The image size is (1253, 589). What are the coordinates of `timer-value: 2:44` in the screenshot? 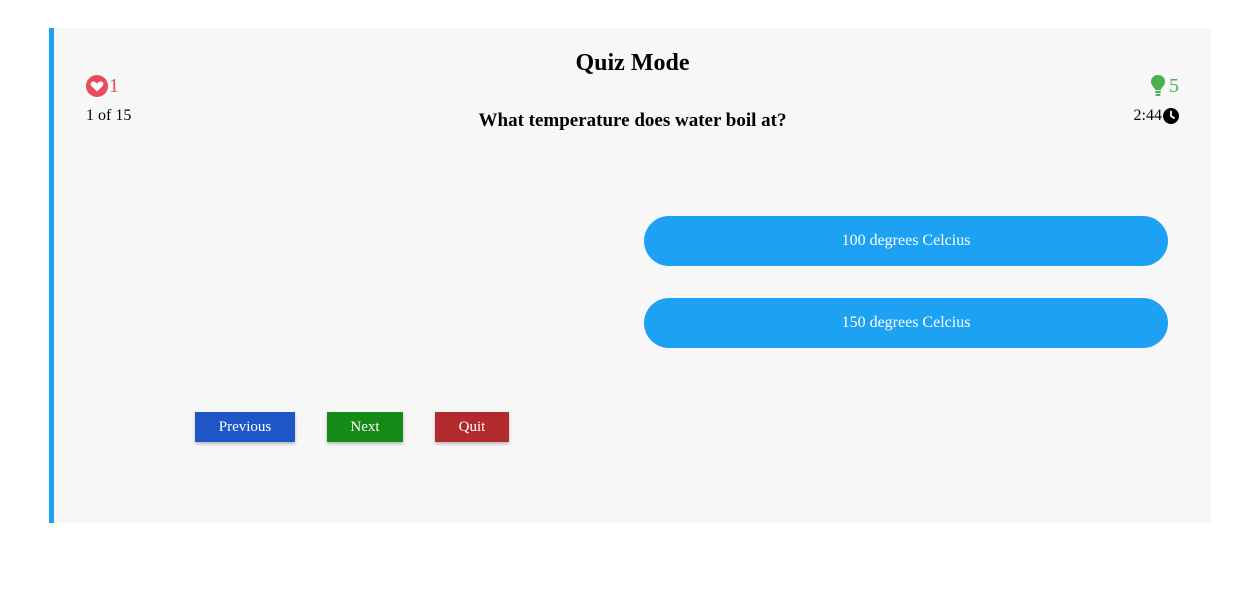 It's located at (1147, 115).